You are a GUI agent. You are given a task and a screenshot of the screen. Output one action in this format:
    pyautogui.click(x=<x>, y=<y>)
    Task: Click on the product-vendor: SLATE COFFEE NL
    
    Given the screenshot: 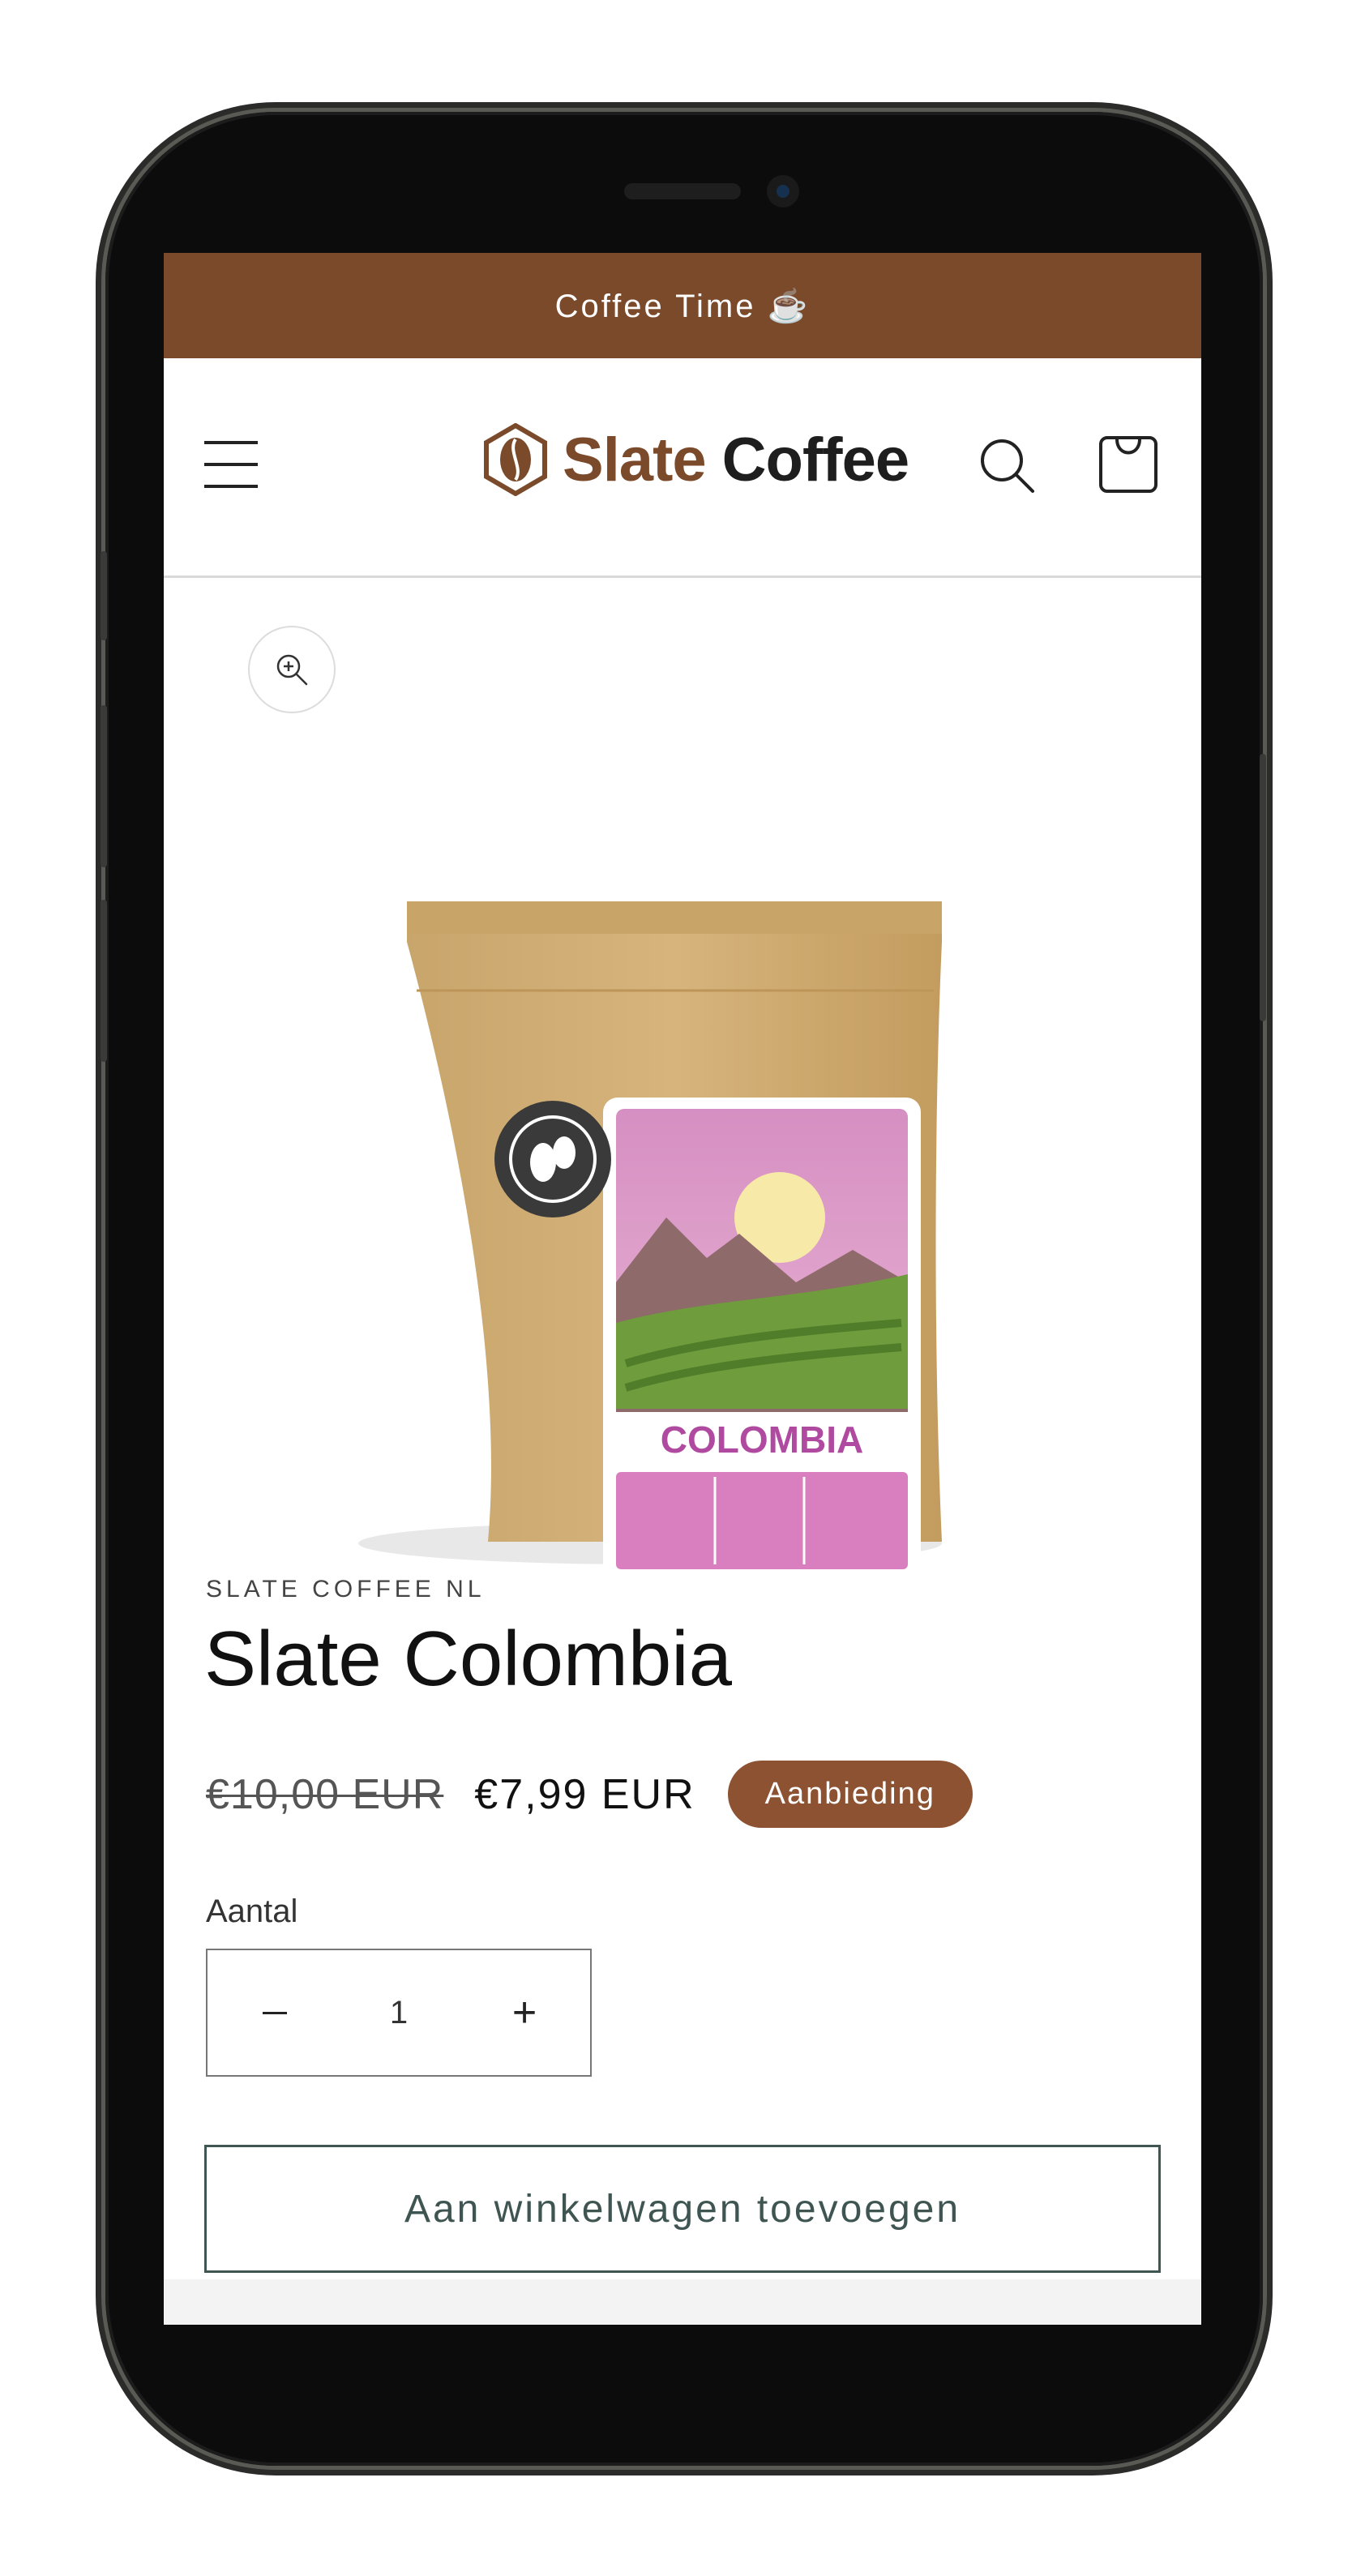 What is the action you would take?
    pyautogui.click(x=346, y=1589)
    